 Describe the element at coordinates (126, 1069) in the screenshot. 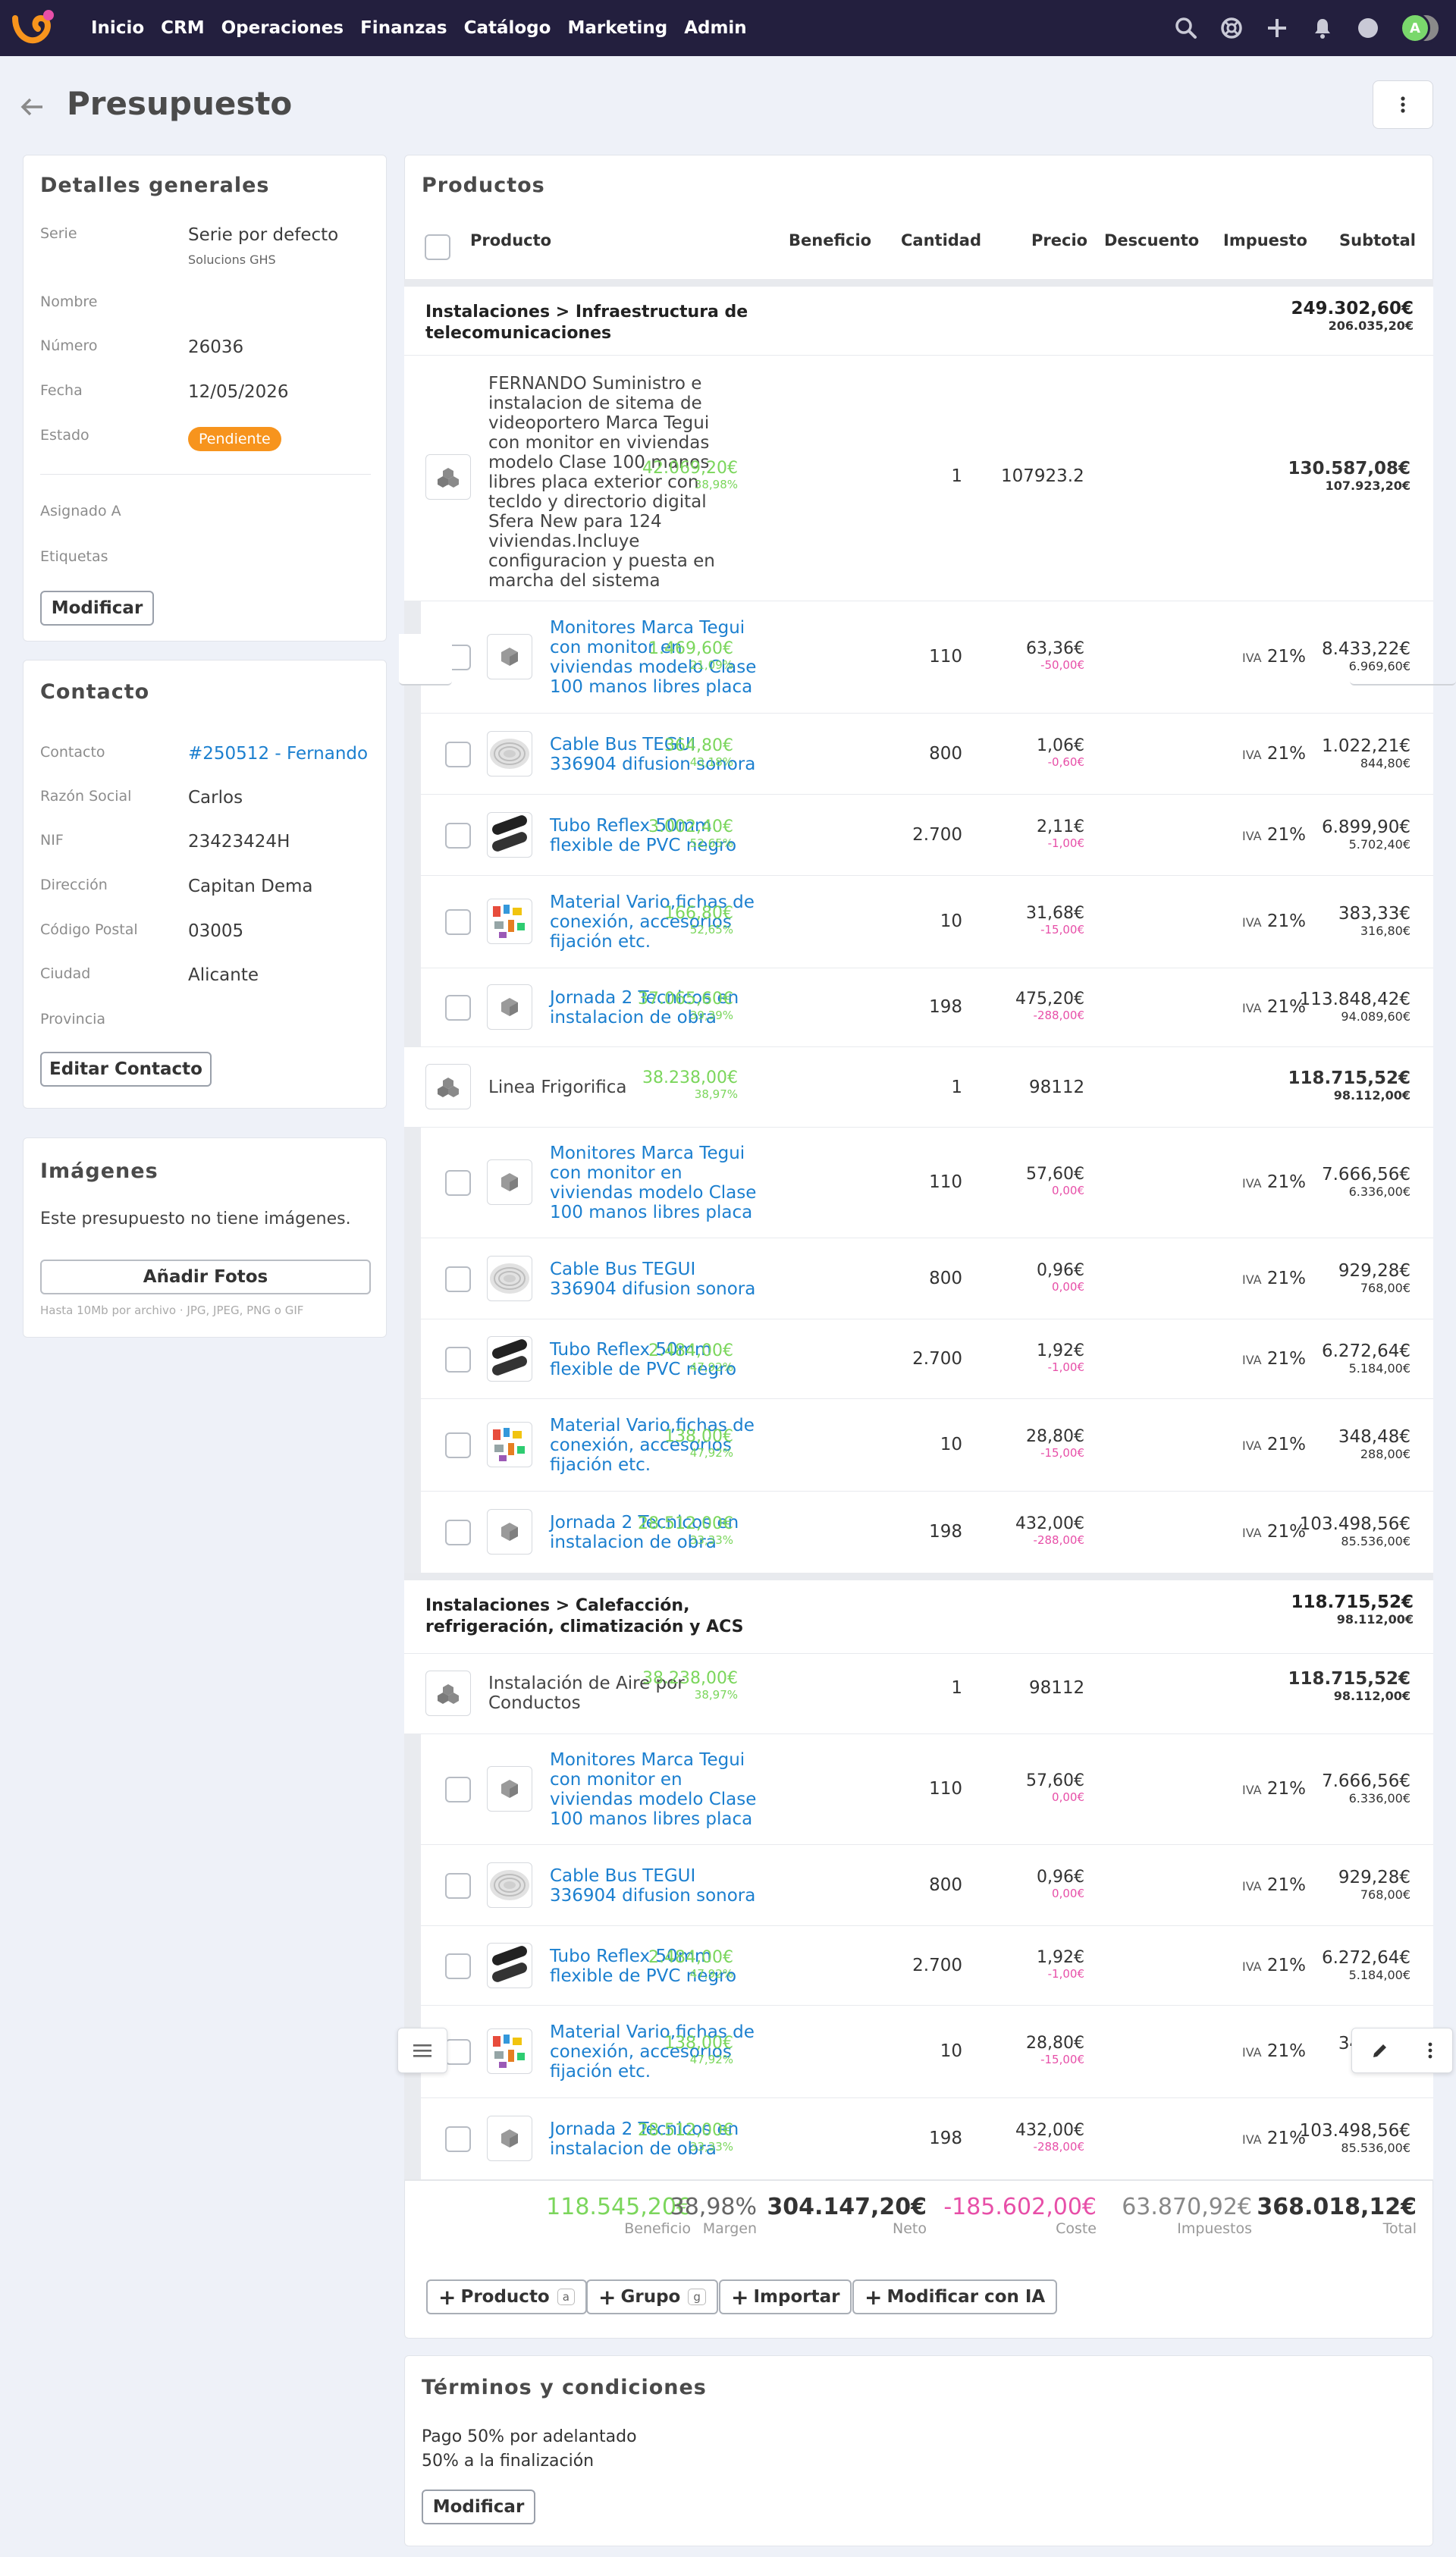

I see `edit-contact-button: Editar Contacto` at that location.